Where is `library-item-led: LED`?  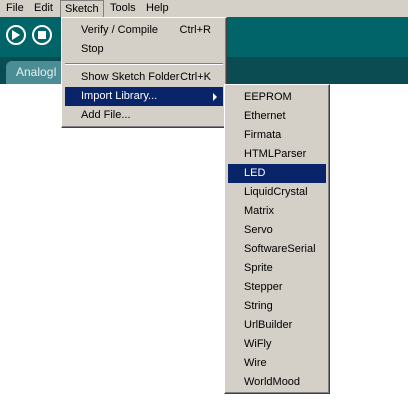
library-item-led: LED is located at coordinates (277, 173).